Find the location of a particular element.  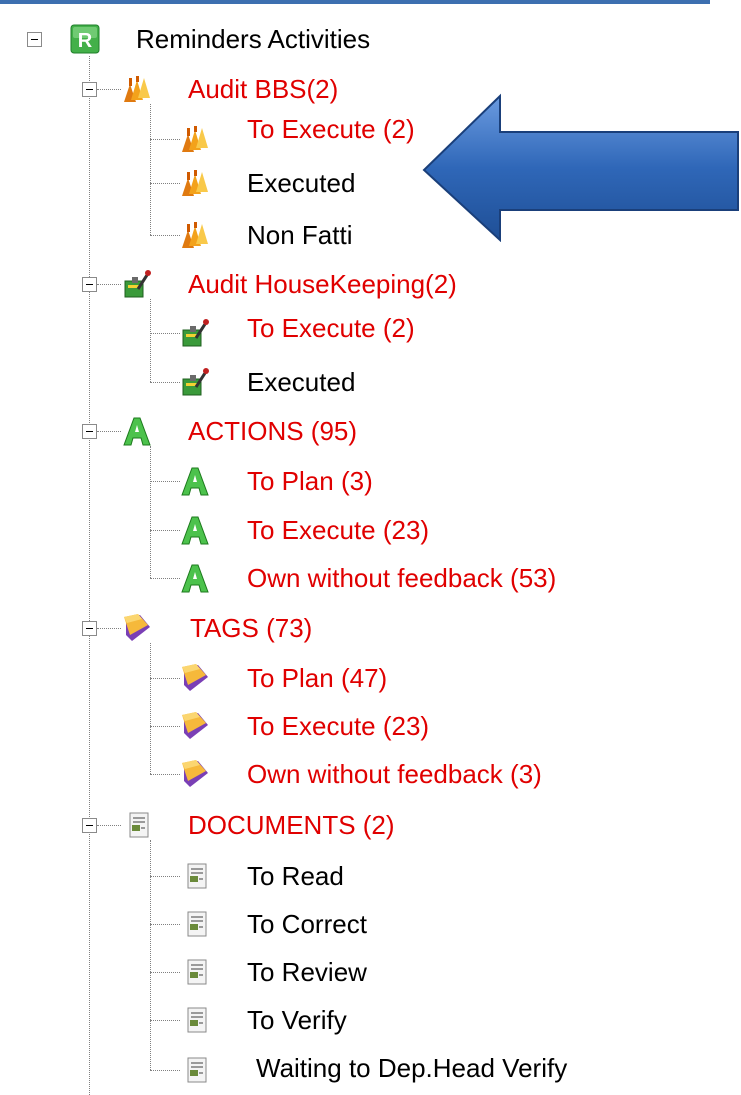

tree-item-documents-to-verify: To Verify is located at coordinates (297, 1020).